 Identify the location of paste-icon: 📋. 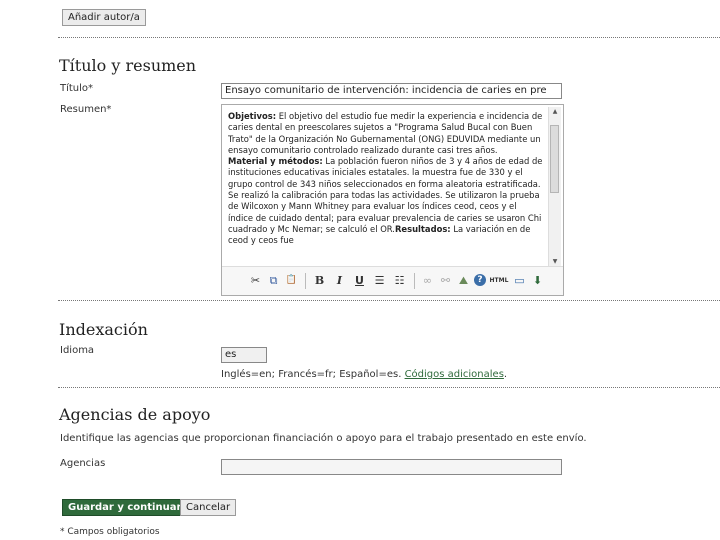
(291, 280).